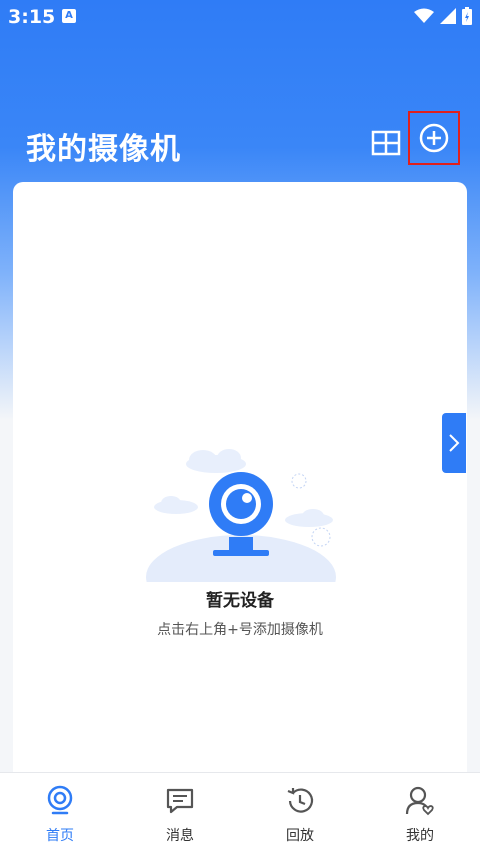 The image size is (480, 856). Describe the element at coordinates (240, 601) in the screenshot. I see `empty-state-title: 暂无设备` at that location.